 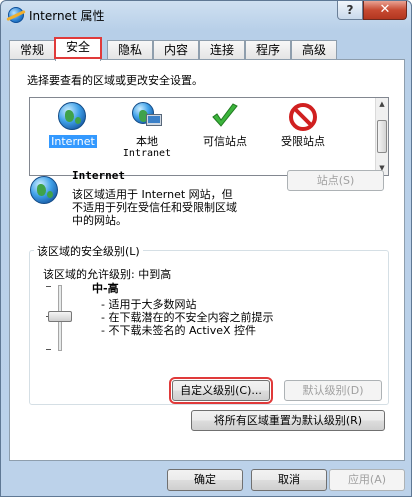 What do you see at coordinates (225, 141) in the screenshot?
I see `zone-label: 可信站点` at bounding box center [225, 141].